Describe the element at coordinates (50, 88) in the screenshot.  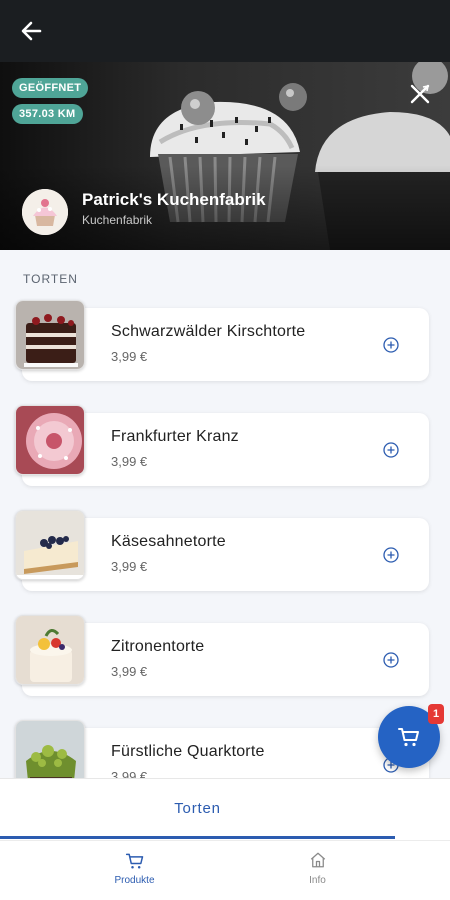
I see `status-badge: GEÖFFNET` at that location.